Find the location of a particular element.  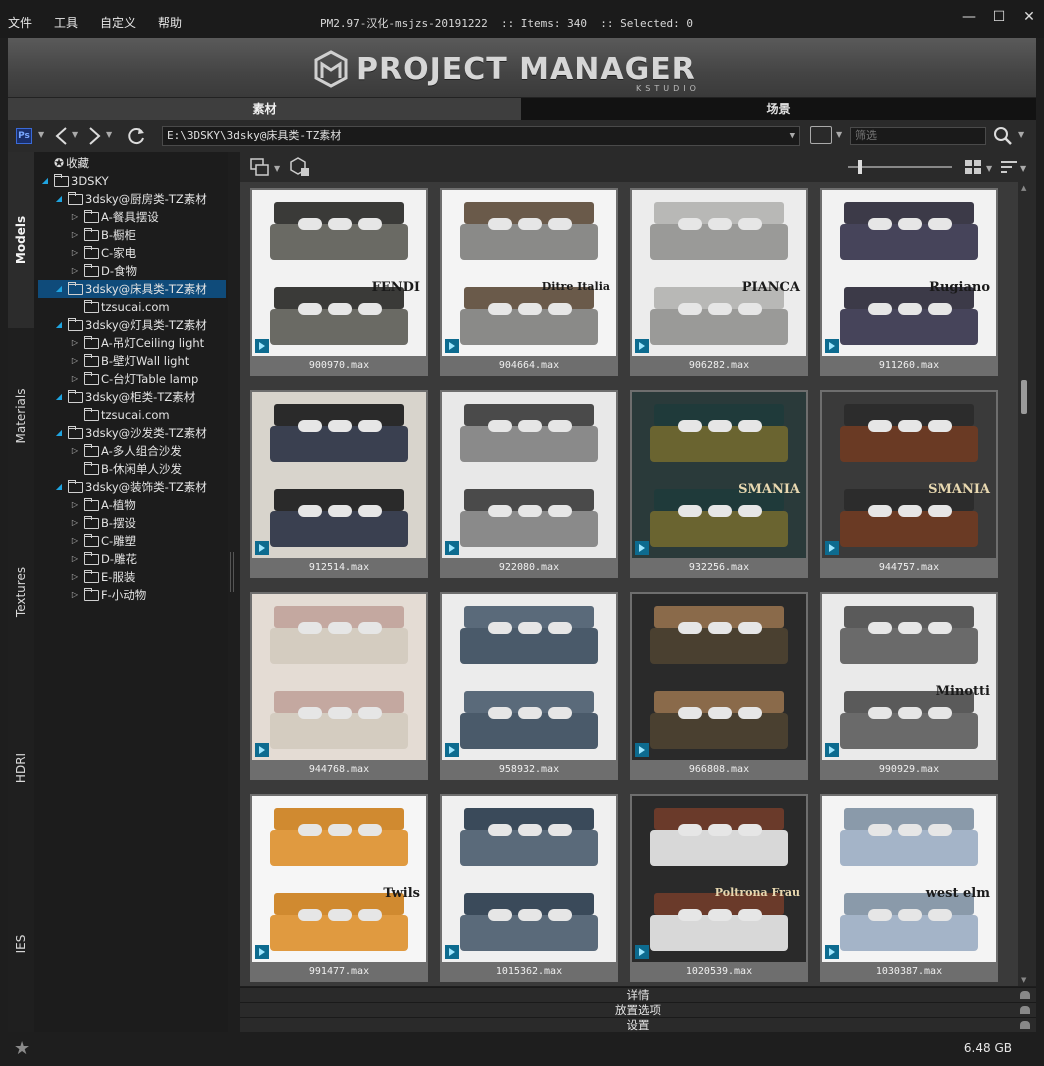

asset-card: Ditre Italia 904664.max is located at coordinates (529, 282).